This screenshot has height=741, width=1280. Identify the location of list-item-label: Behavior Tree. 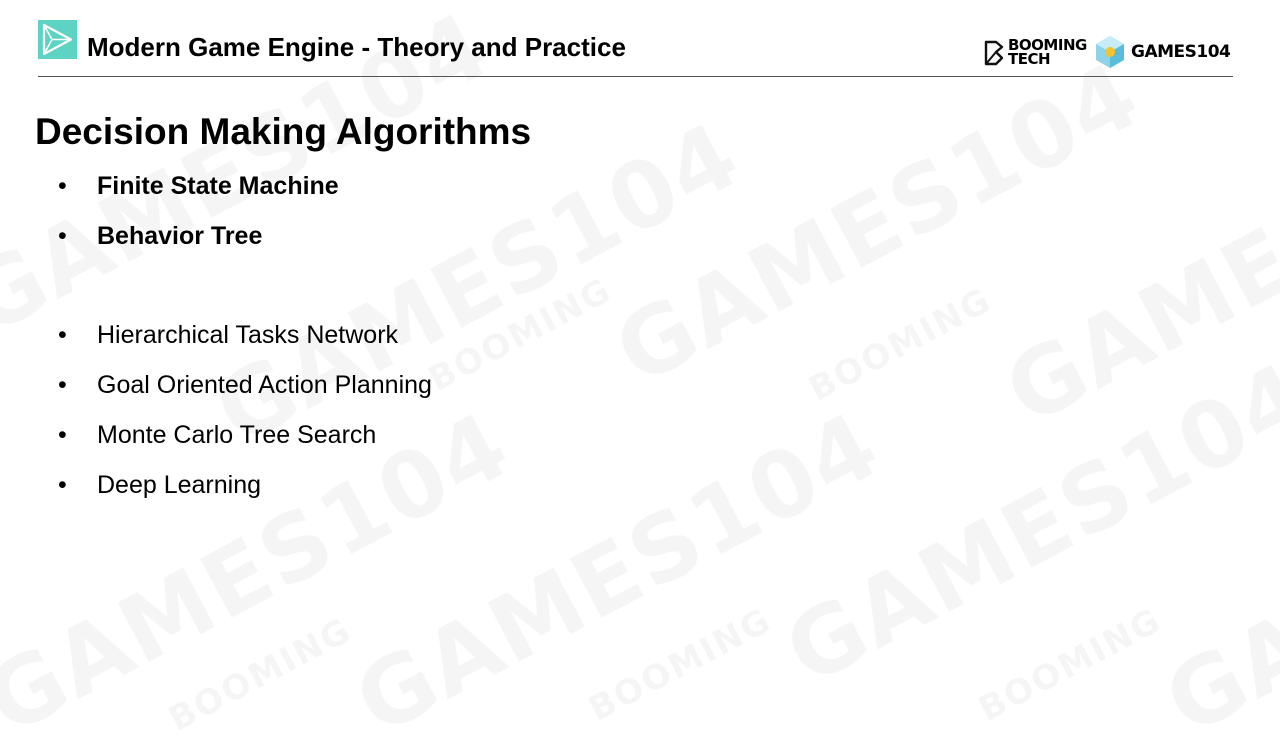
(180, 236).